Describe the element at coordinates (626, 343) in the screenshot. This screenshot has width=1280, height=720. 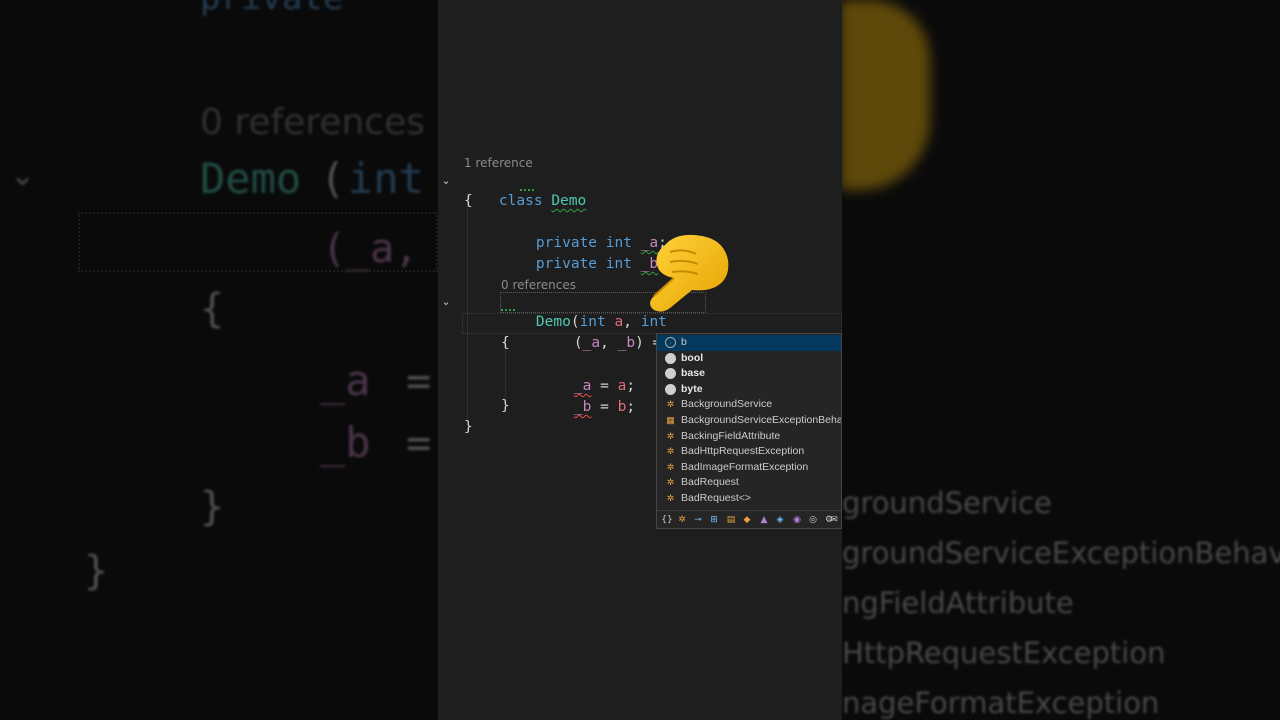
I see `tuple-field-b: _b` at that location.